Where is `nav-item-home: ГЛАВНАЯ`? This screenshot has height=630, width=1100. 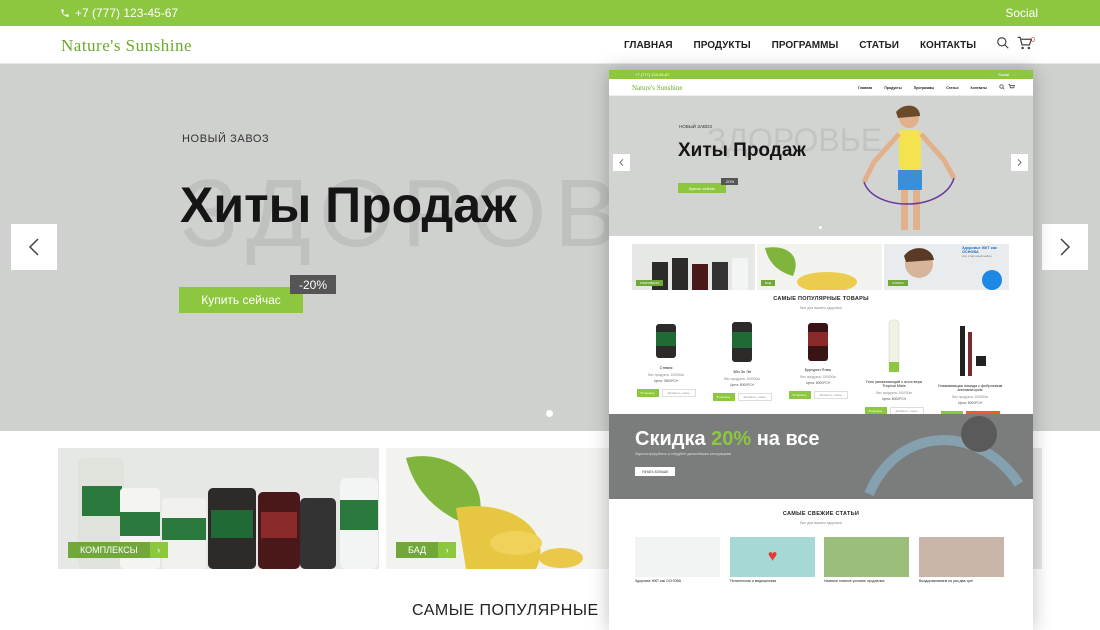 nav-item-home: ГЛАВНАЯ is located at coordinates (648, 45).